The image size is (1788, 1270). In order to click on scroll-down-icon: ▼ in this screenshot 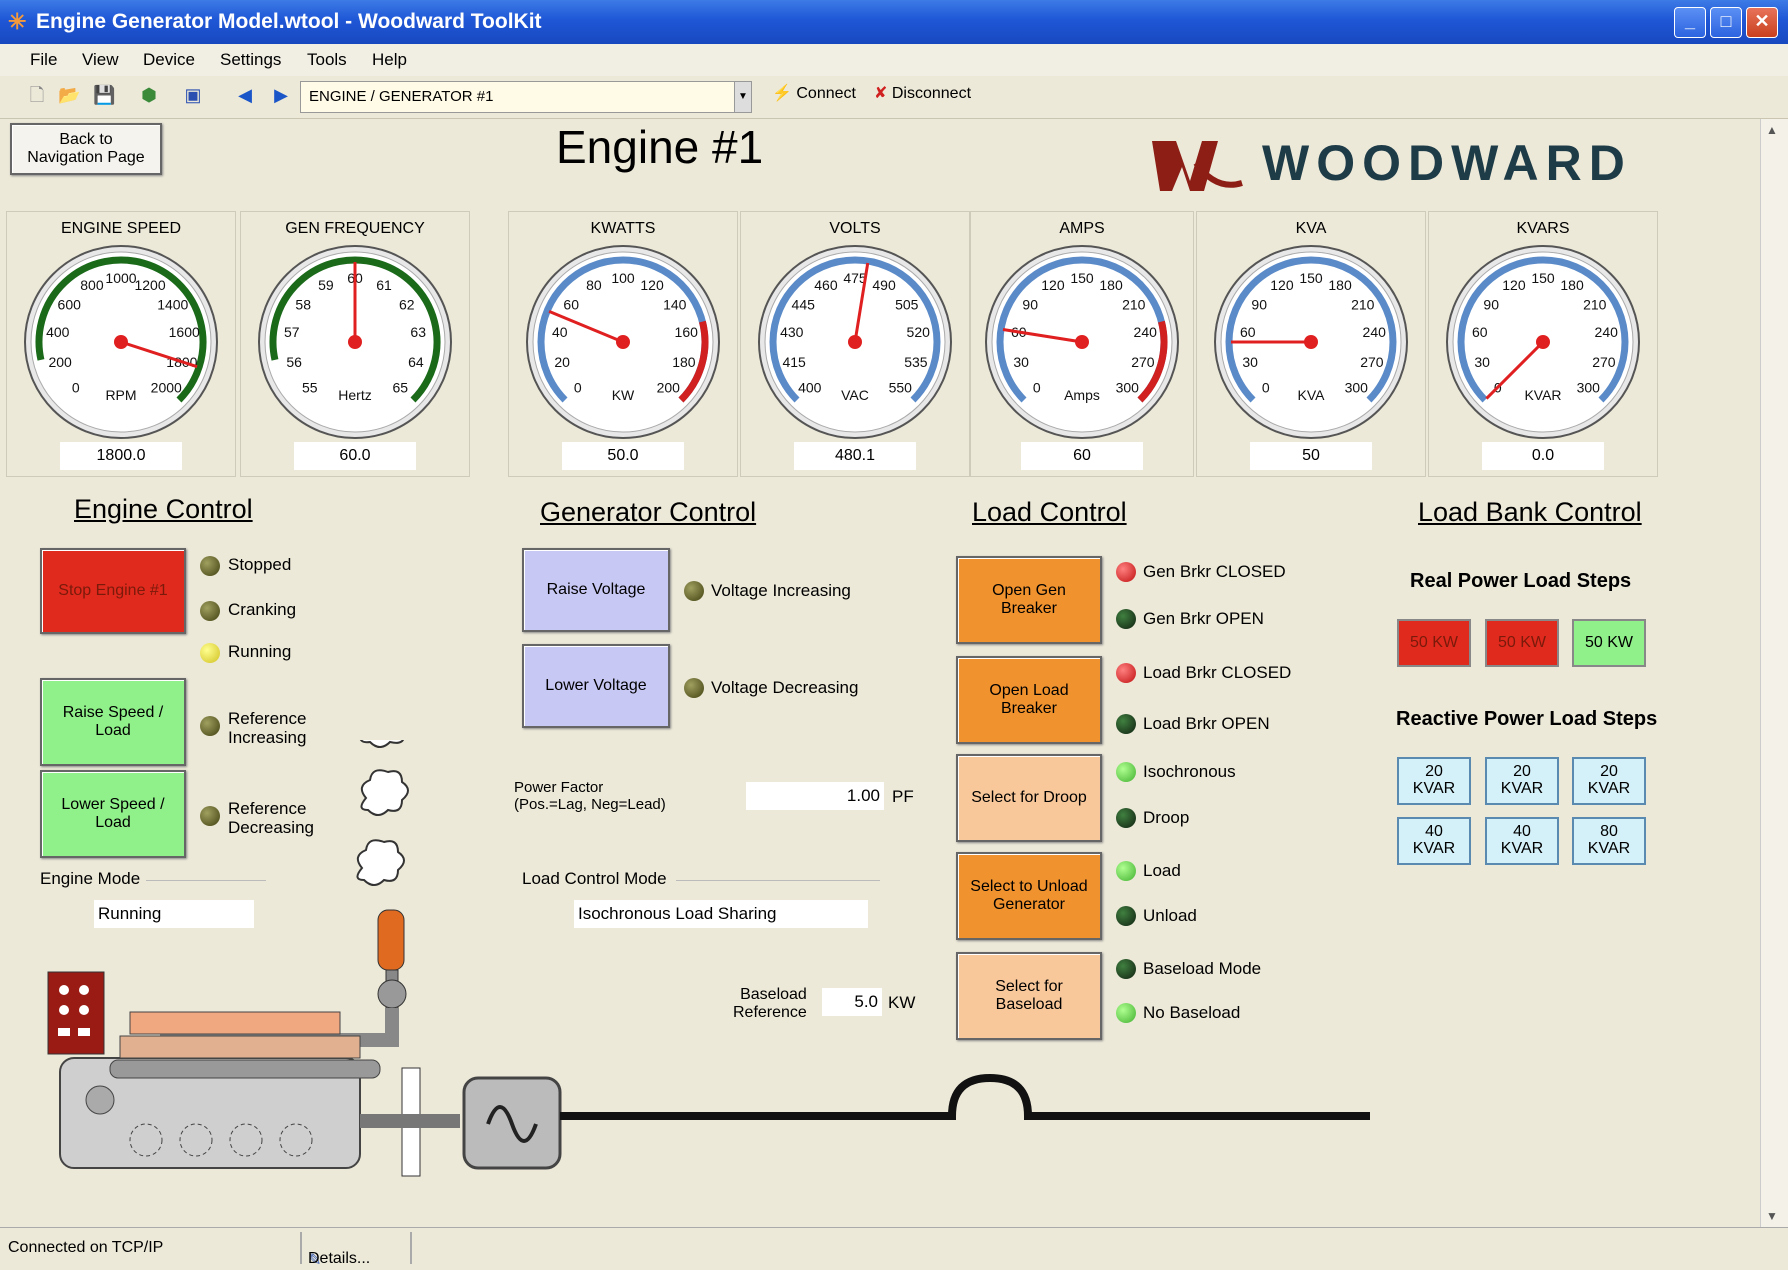, I will do `click(1772, 1216)`.